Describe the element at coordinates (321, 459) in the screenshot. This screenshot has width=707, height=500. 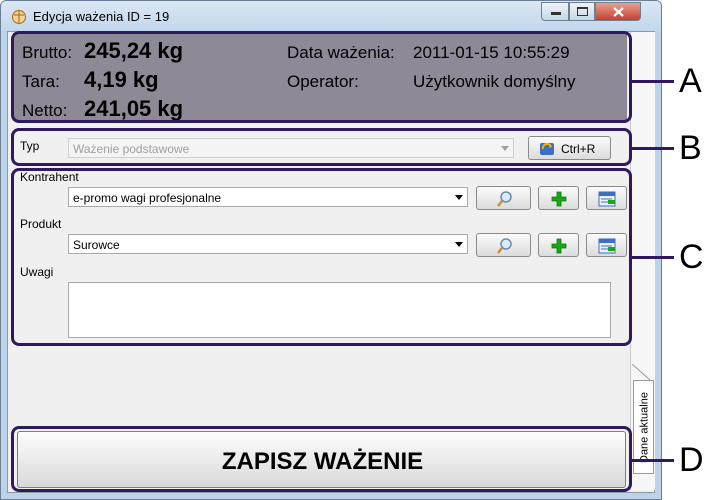
I see `callout-box-d` at that location.